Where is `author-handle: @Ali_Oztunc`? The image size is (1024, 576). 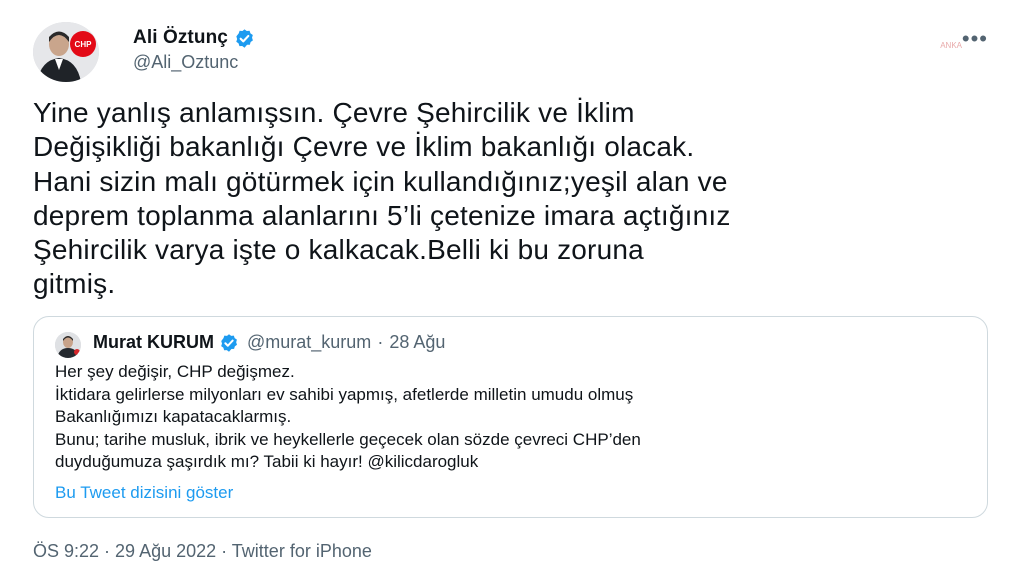
author-handle: @Ali_Oztunc is located at coordinates (185, 62).